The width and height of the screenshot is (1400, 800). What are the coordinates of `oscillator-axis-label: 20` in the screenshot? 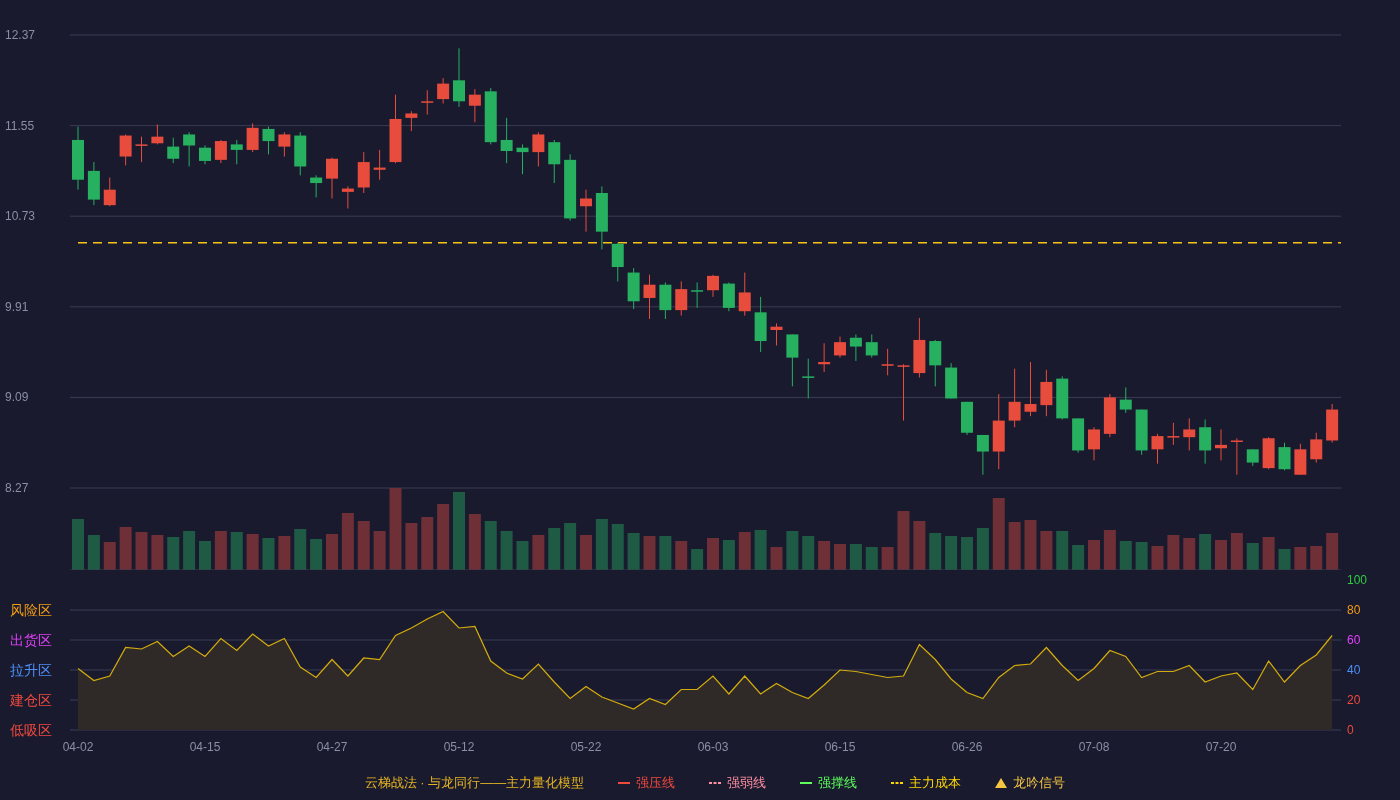 It's located at (1354, 700).